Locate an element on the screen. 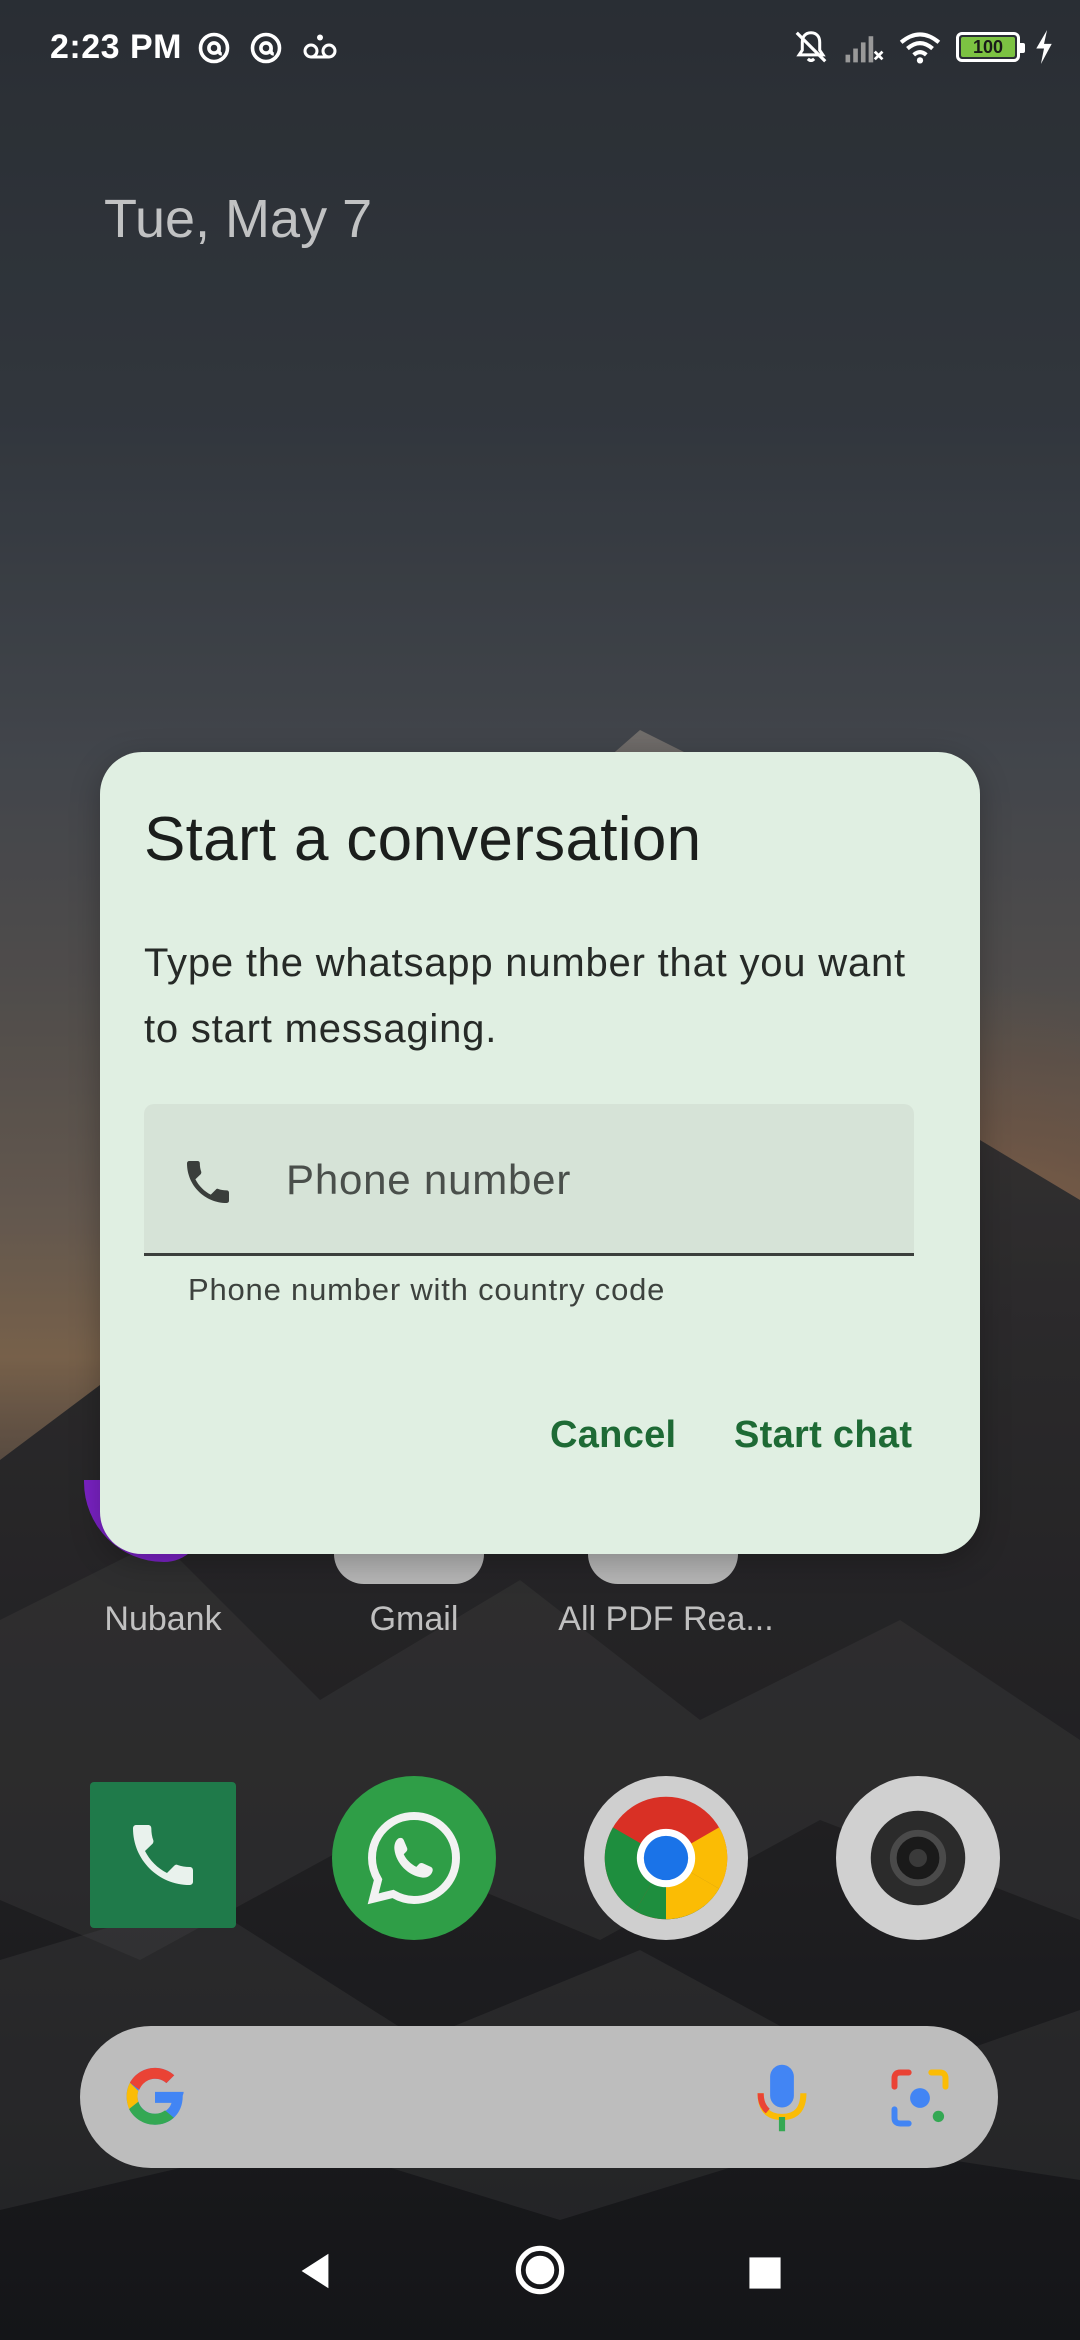 This screenshot has height=2340, width=1080. status-left-icons is located at coordinates (268, 48).